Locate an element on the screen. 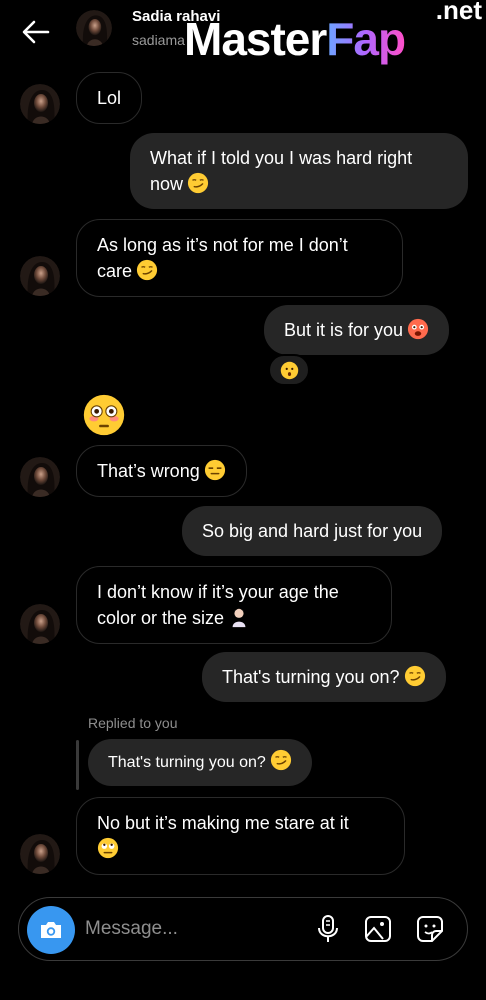 Image resolution: width=486 pixels, height=1000 pixels. microphone-icon is located at coordinates (328, 929).